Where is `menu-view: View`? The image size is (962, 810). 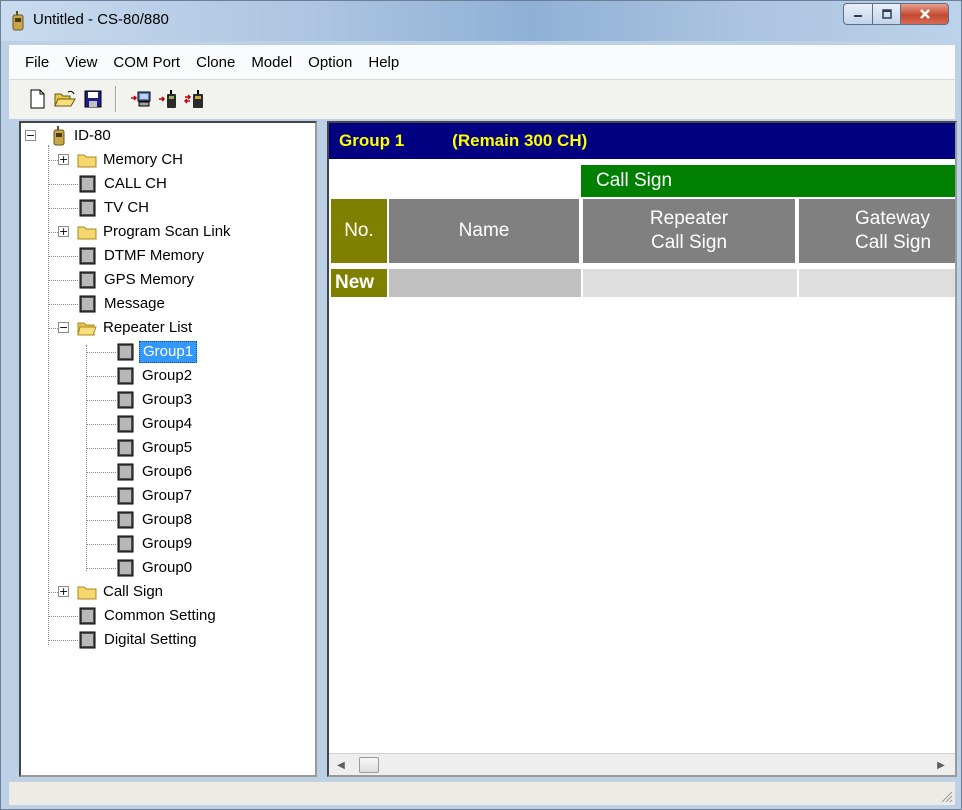
menu-view: View is located at coordinates (81, 62).